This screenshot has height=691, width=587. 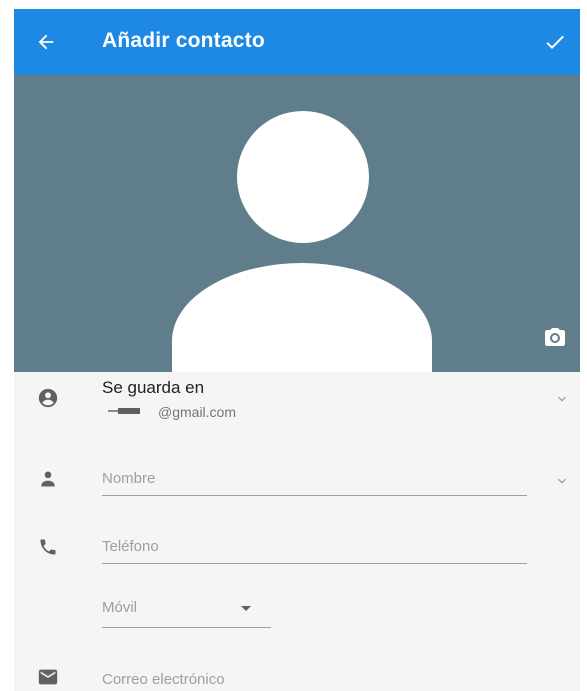 I want to click on change-photo-button, so click(x=555, y=337).